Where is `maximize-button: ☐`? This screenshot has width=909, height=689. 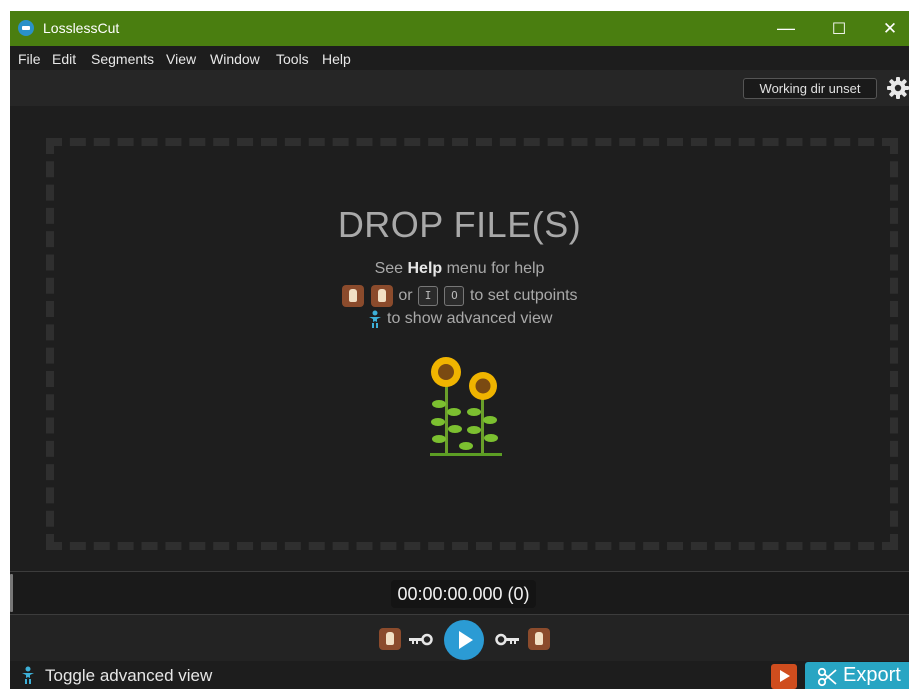
maximize-button: ☐ is located at coordinates (839, 28).